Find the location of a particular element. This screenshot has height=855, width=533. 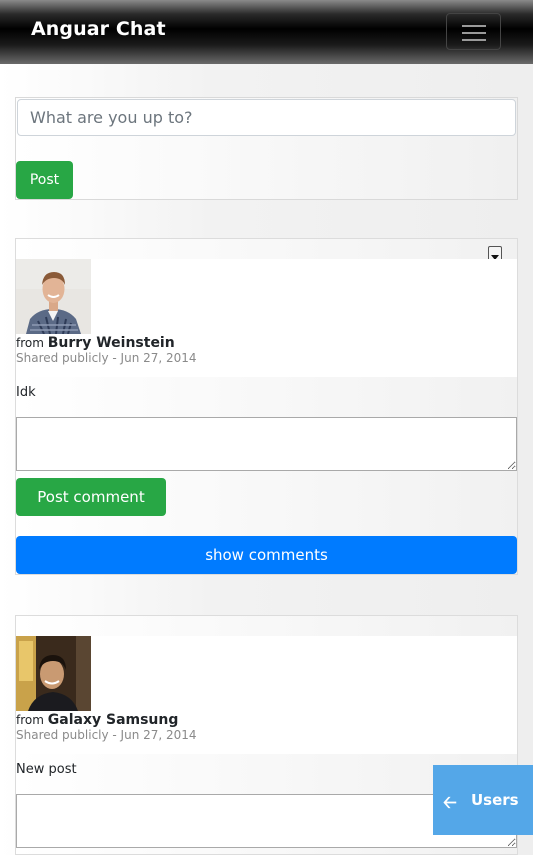

post-button: Post is located at coordinates (44, 180).